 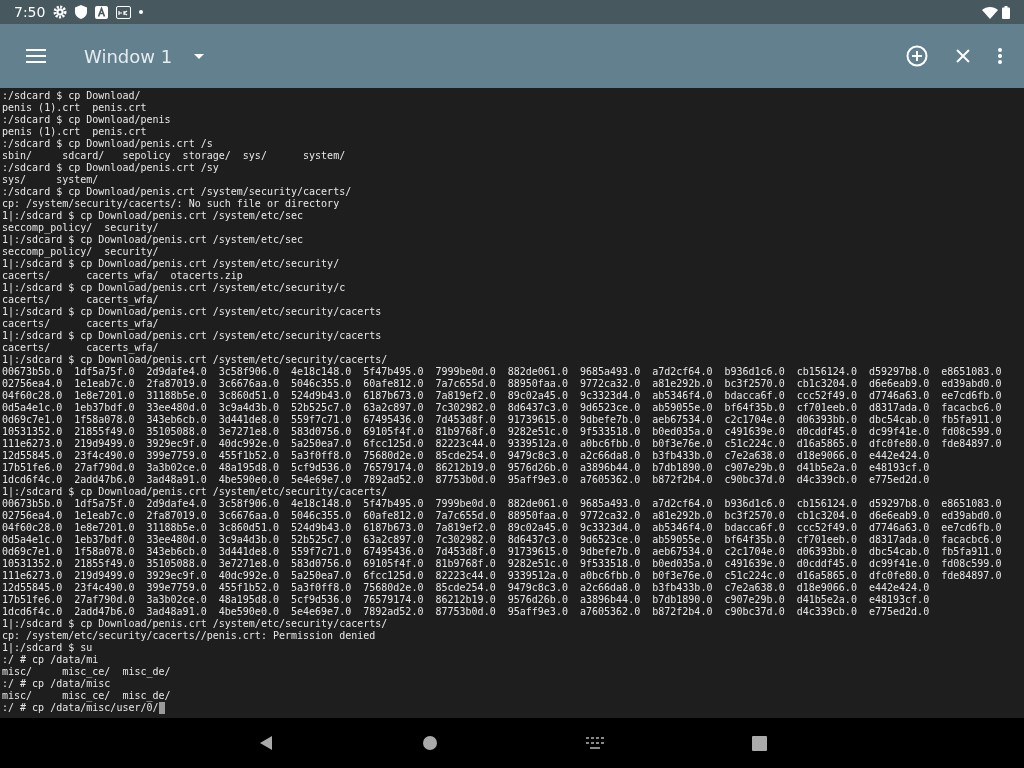 What do you see at coordinates (36, 56) in the screenshot?
I see `menu-icon` at bounding box center [36, 56].